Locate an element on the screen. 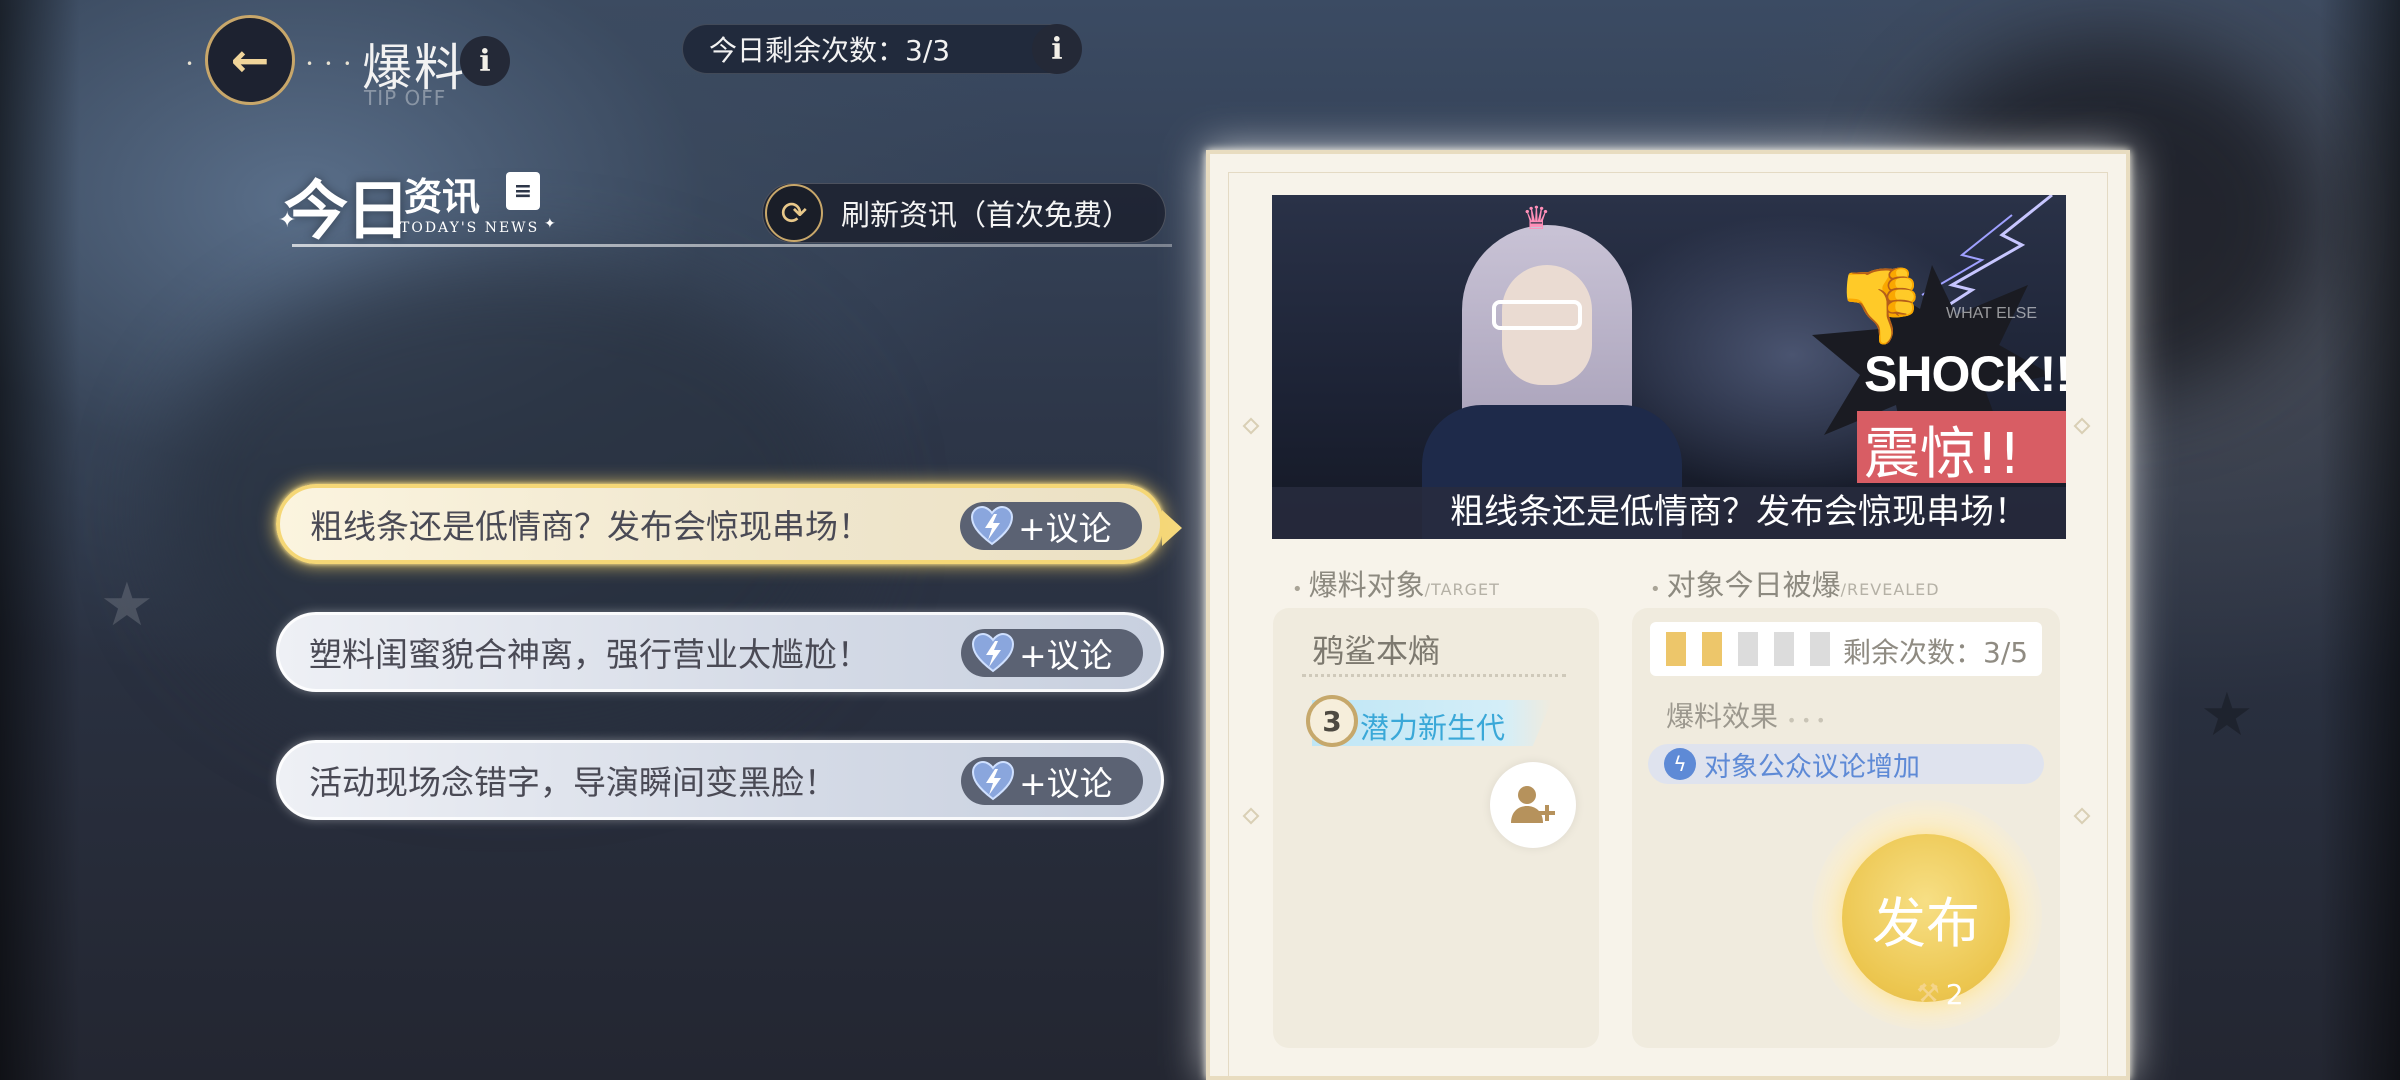 This screenshot has height=1080, width=2400. target-name: 鸦鲨本熵 is located at coordinates (1376, 651).